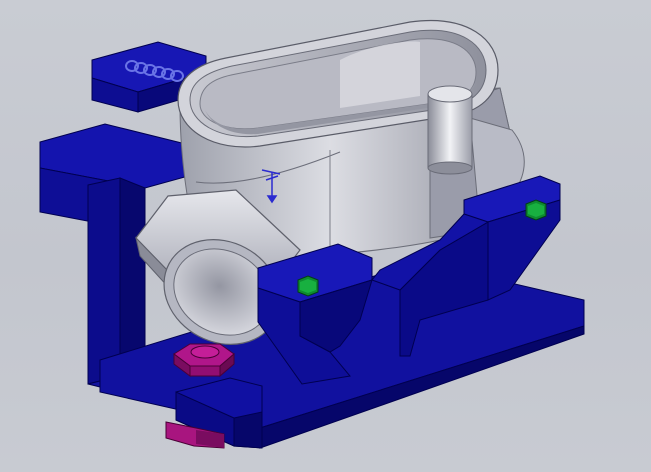 The image size is (651, 472). What do you see at coordinates (204, 360) in the screenshot?
I see `nut-magenta-icon` at bounding box center [204, 360].